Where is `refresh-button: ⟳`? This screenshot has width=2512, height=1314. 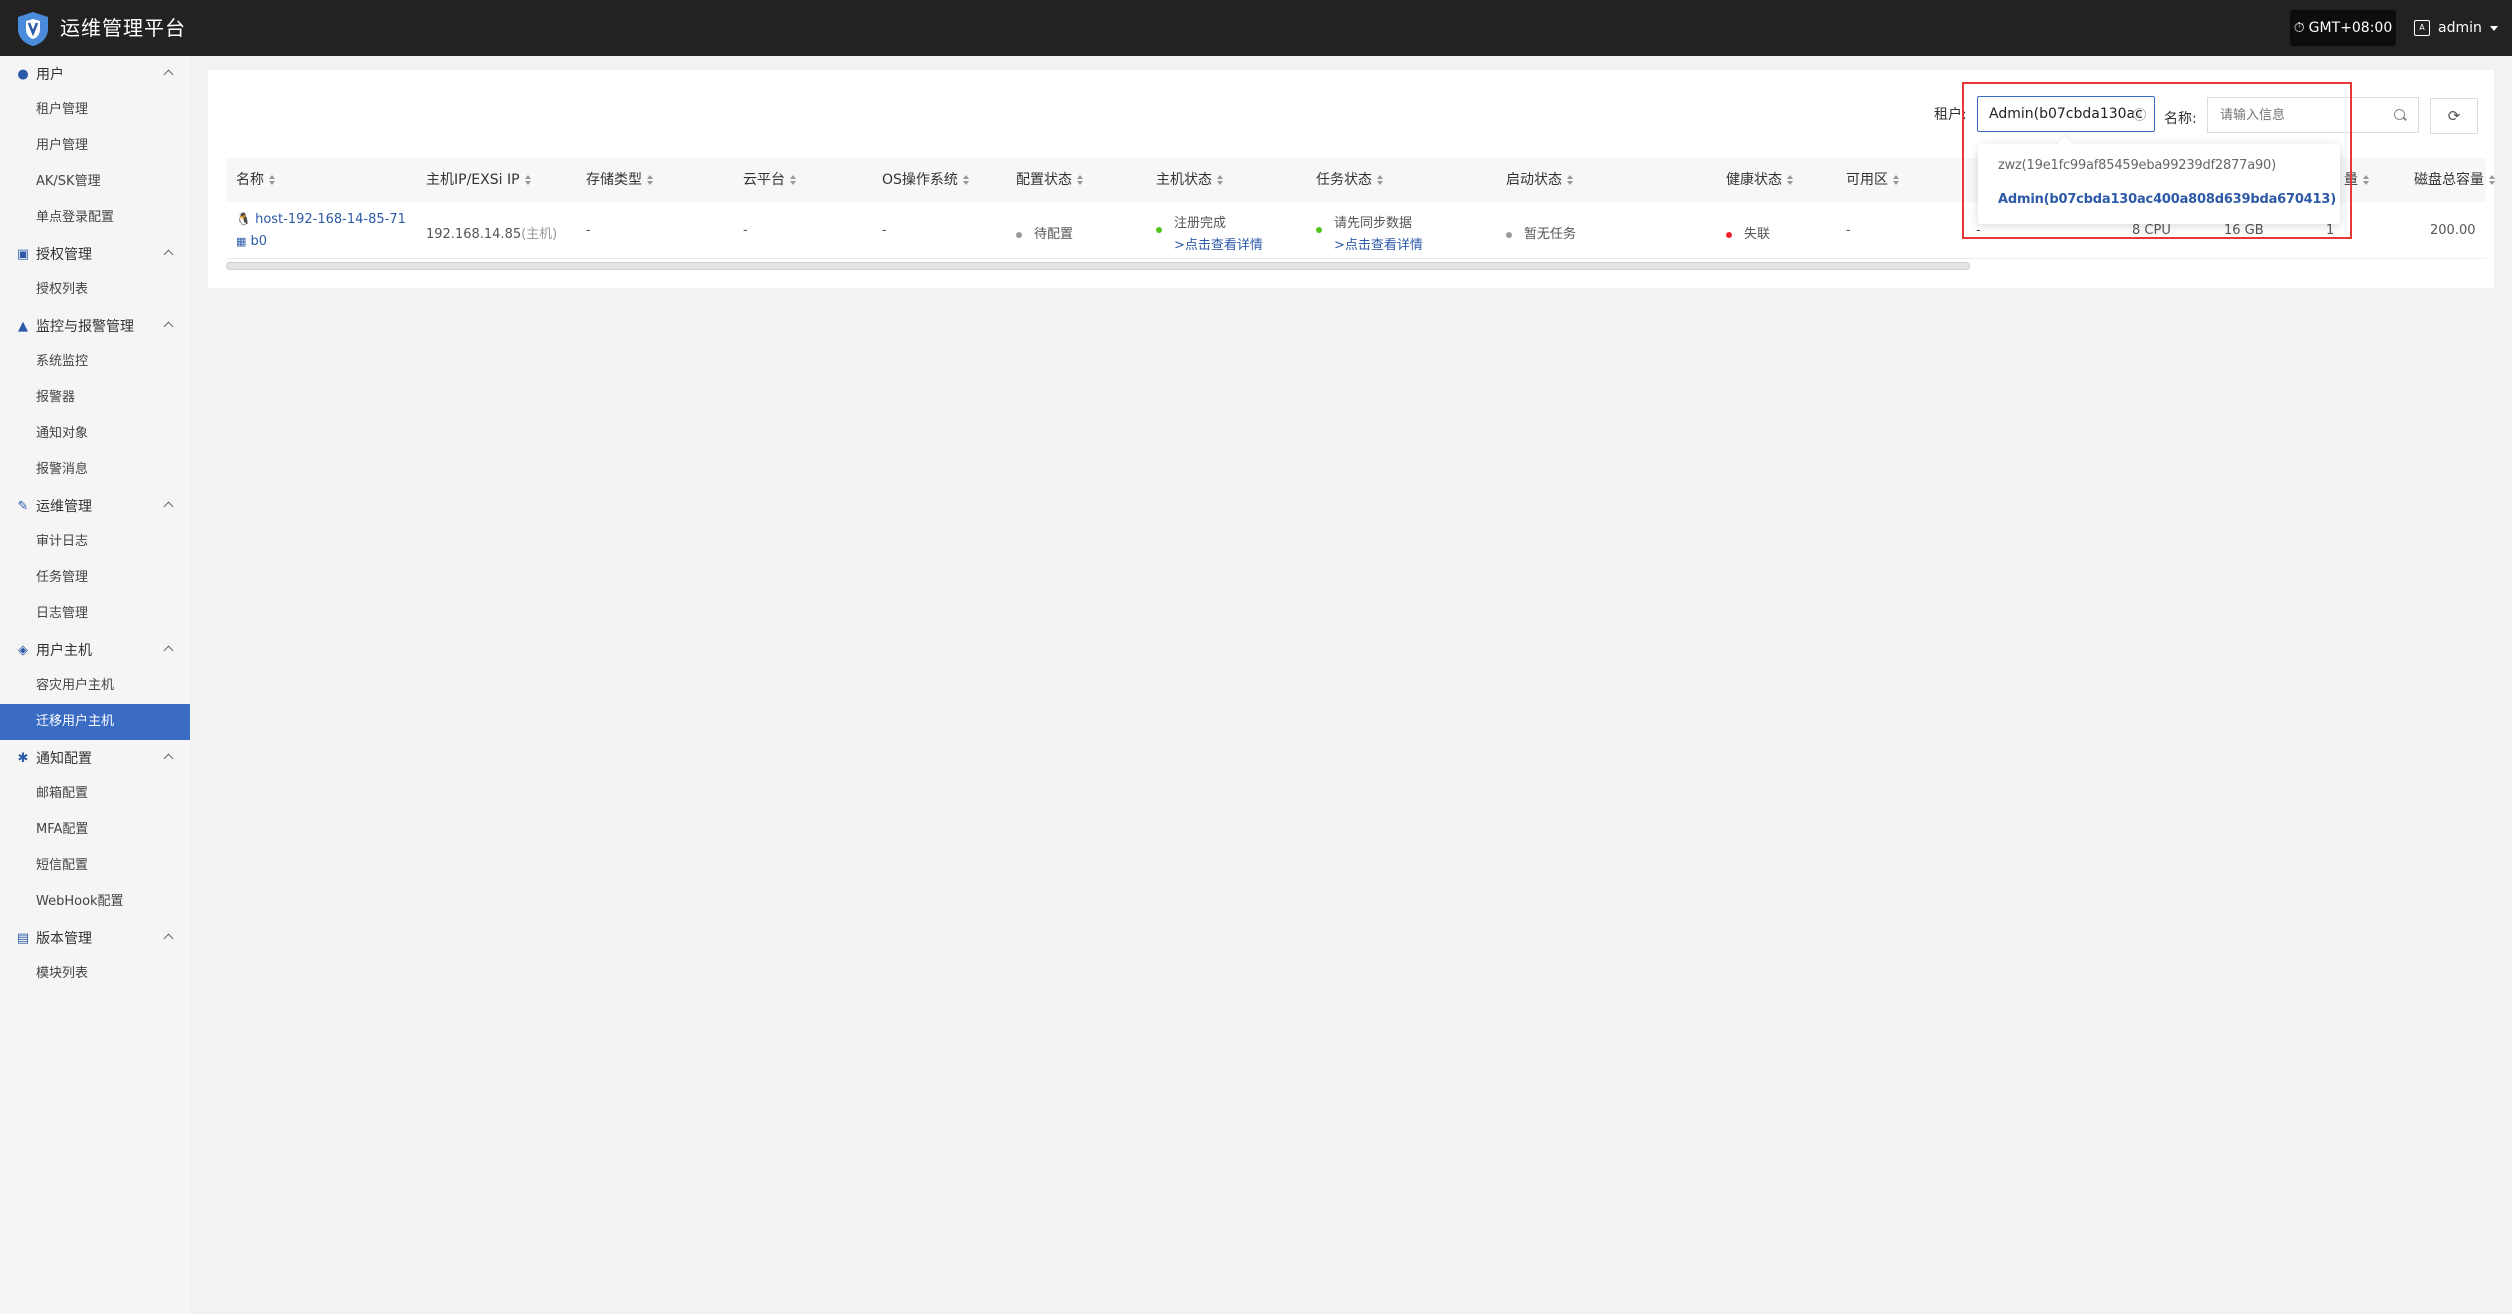
refresh-button: ⟳ is located at coordinates (2454, 116).